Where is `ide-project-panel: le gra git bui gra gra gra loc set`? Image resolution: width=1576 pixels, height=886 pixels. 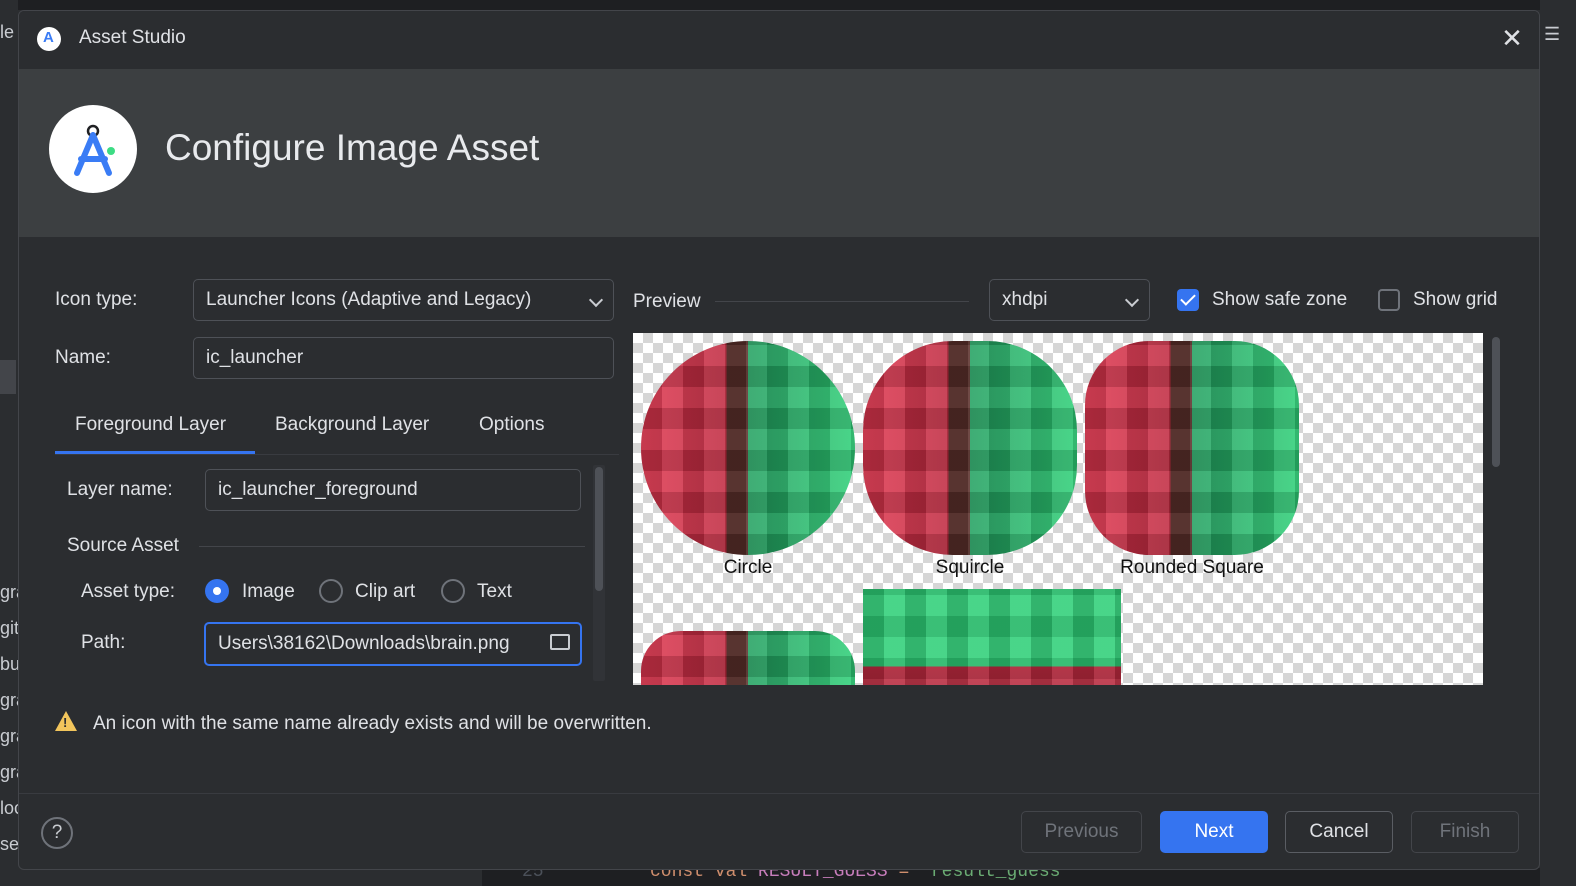
ide-project-panel: le gra git bui gra gra gra loc set is located at coordinates (9, 443).